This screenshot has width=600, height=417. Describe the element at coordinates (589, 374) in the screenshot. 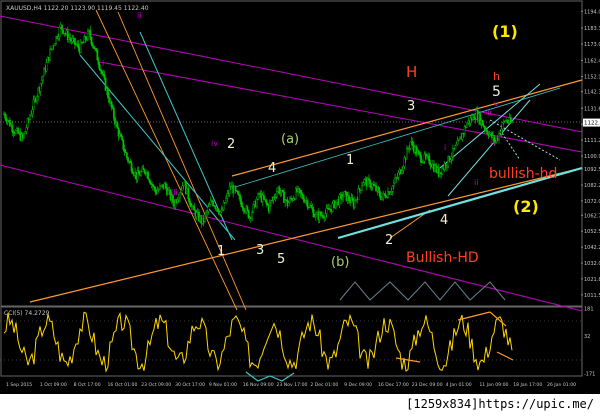

I see `osc-tick-label: -171` at that location.